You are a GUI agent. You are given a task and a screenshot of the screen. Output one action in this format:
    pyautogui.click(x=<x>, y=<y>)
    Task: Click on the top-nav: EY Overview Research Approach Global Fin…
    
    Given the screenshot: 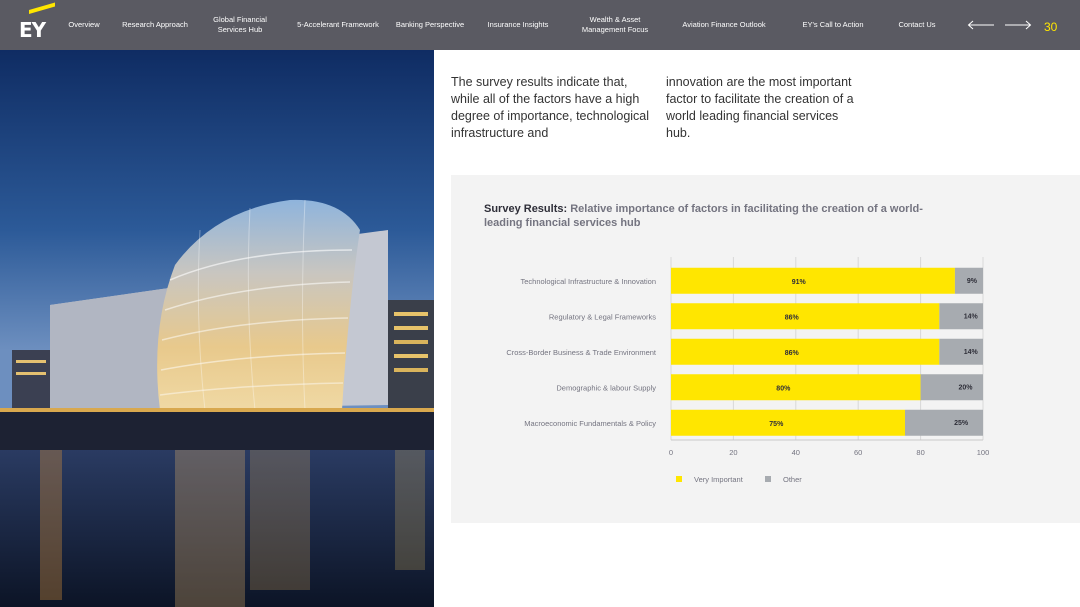 What is the action you would take?
    pyautogui.click(x=540, y=25)
    